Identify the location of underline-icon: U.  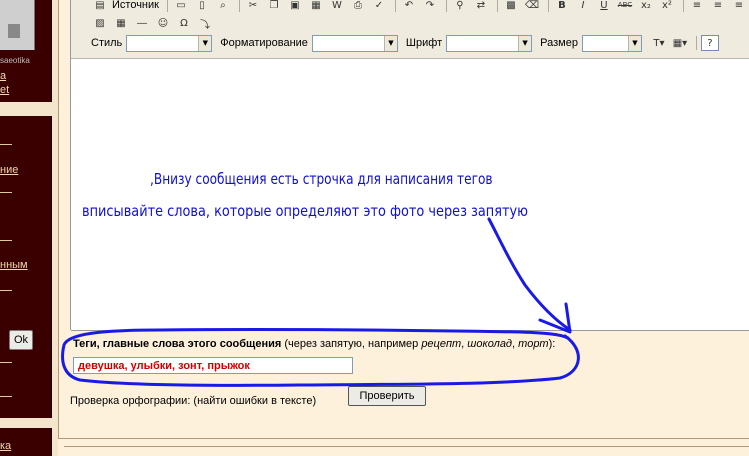
(604, 6).